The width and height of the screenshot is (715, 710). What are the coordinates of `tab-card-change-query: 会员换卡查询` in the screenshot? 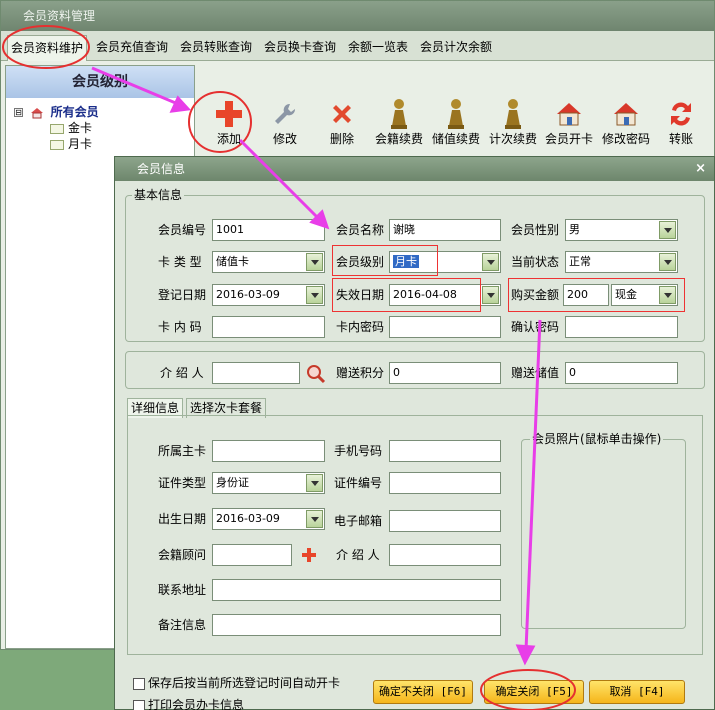 It's located at (300, 48).